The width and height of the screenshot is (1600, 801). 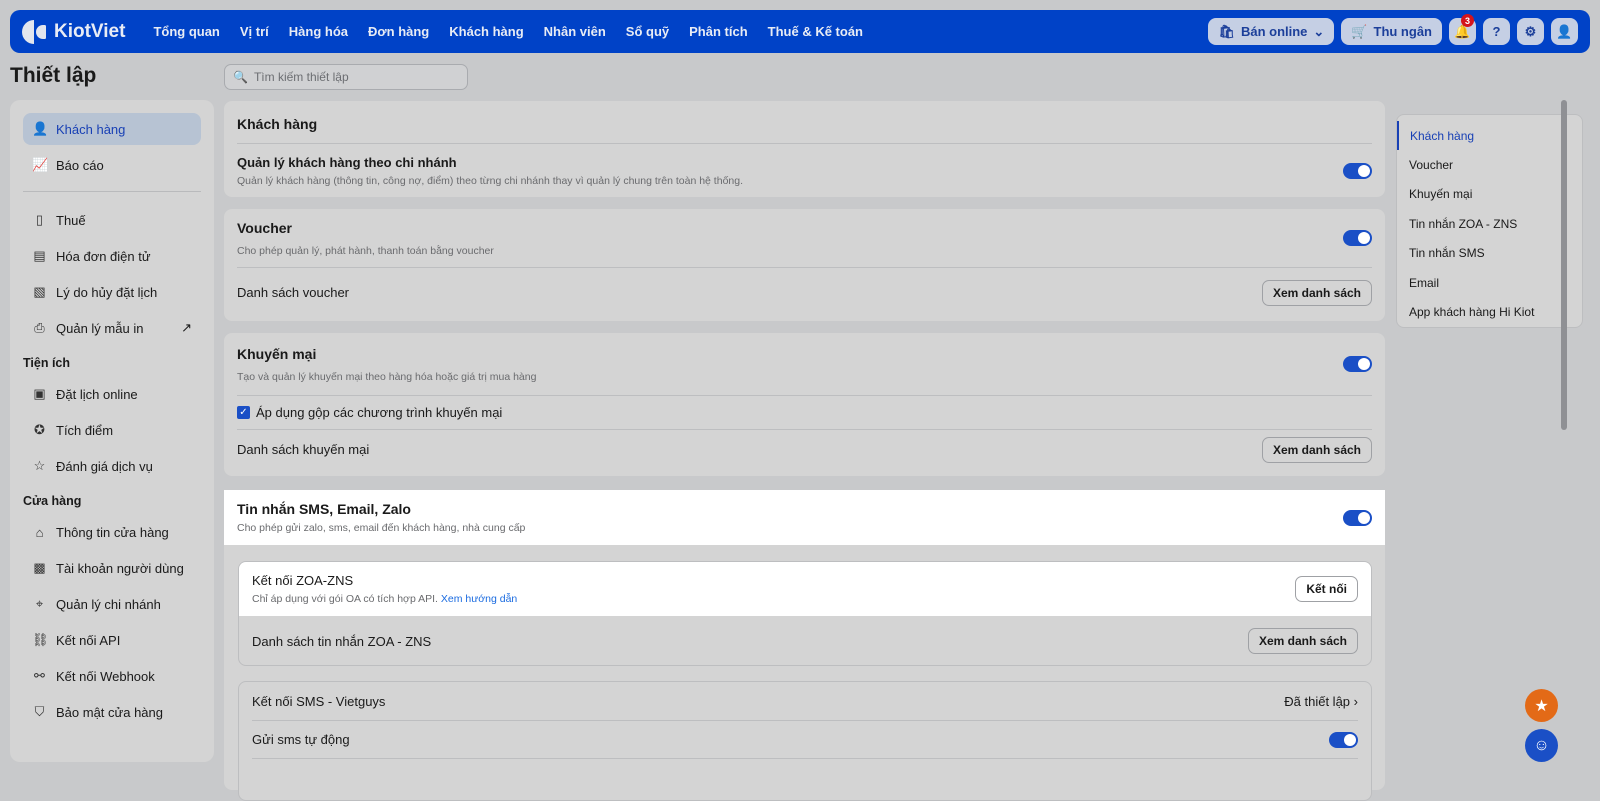 I want to click on user-icon: 👤, so click(x=40, y=128).